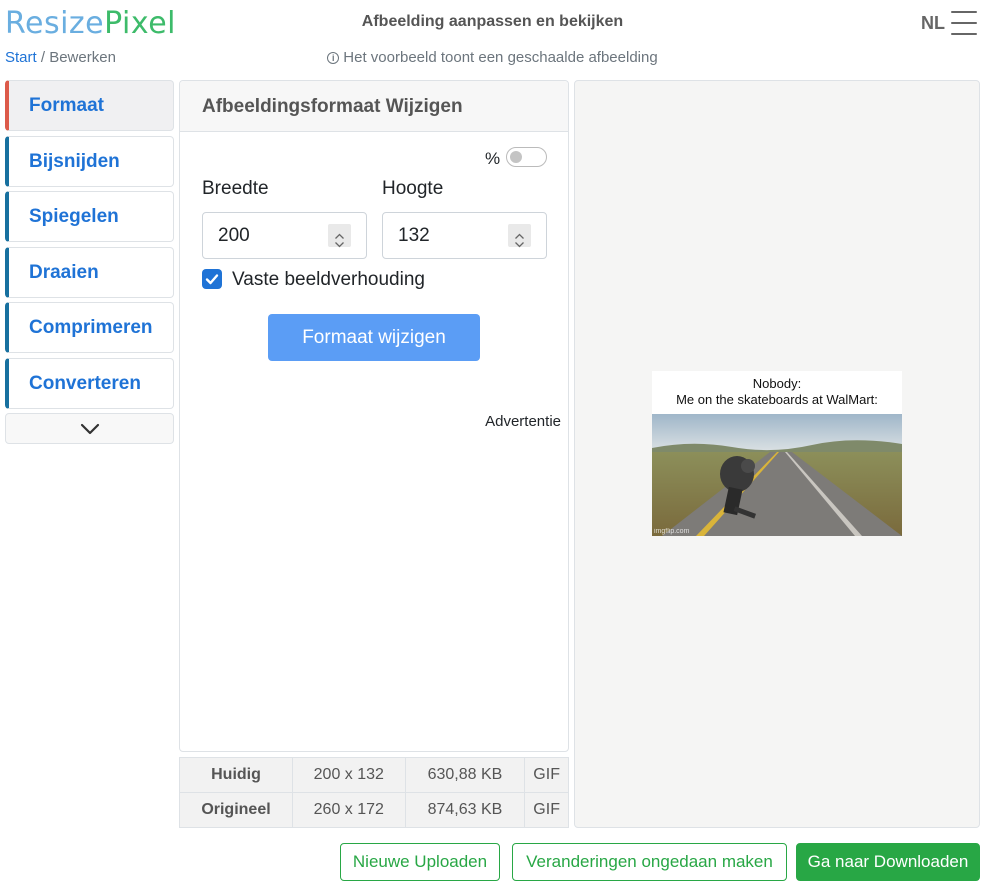 Image resolution: width=988 pixels, height=884 pixels. Describe the element at coordinates (89, 105) in the screenshot. I see `sidebar-item-formaat: Formaat` at that location.